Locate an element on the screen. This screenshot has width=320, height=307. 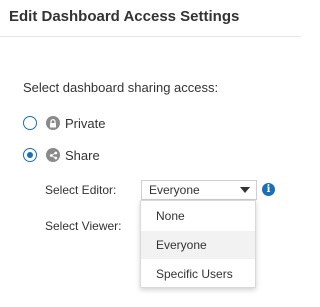
radio-option-share: Share is located at coordinates (61, 155).